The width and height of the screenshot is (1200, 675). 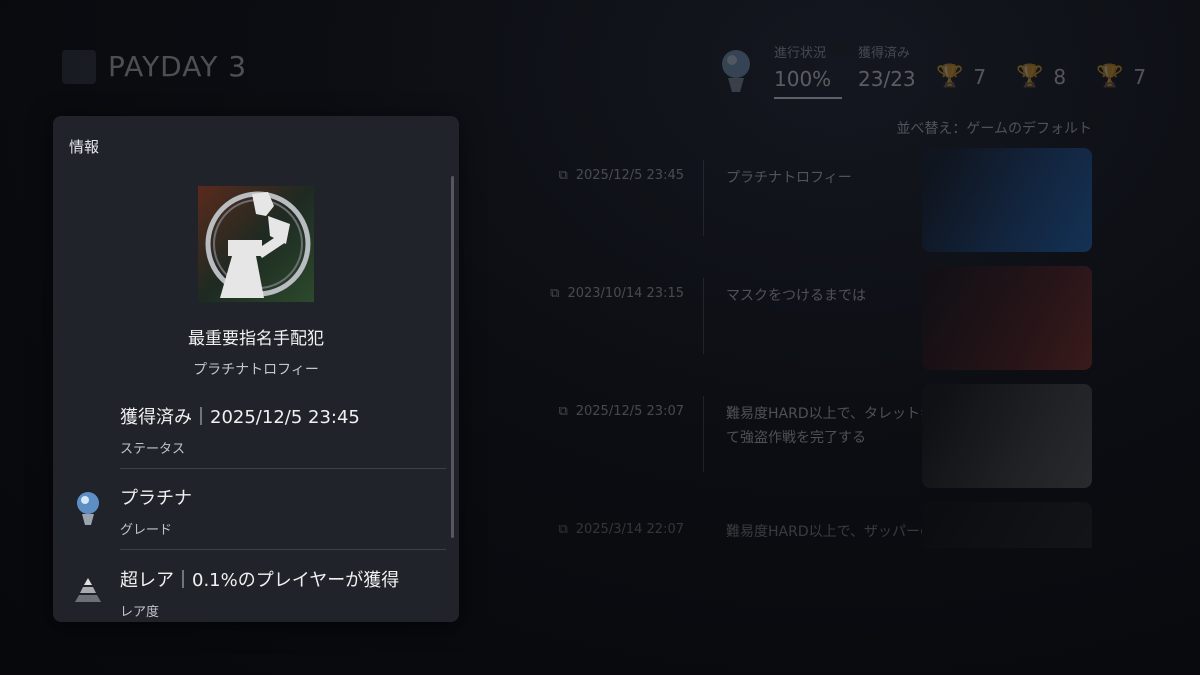 I want to click on trophy-list-item: ⧉ 2025/12/5 23:45 プラチナトロフィー, so click(x=781, y=200).